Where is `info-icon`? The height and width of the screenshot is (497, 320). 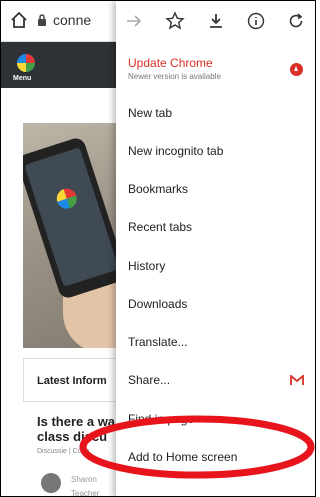 info-icon is located at coordinates (256, 21).